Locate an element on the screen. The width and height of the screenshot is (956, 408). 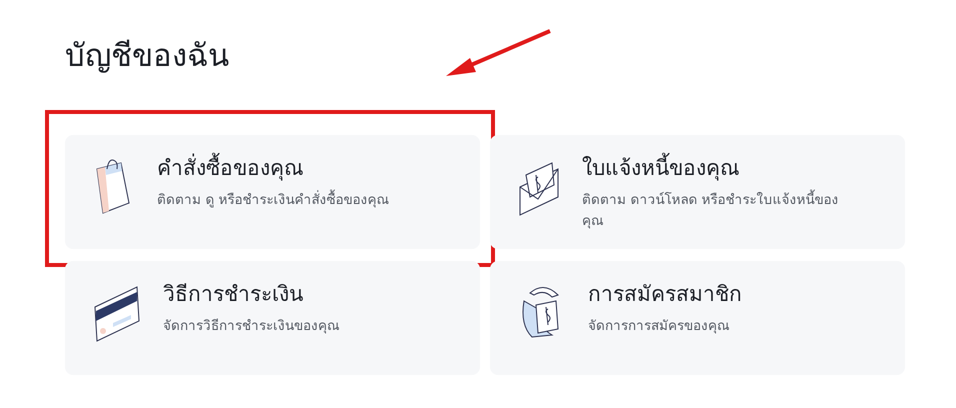
card-description: ติดตาม ดู หรือชำระเงินคำสั่งซื้อของคุณ is located at coordinates (292, 201).